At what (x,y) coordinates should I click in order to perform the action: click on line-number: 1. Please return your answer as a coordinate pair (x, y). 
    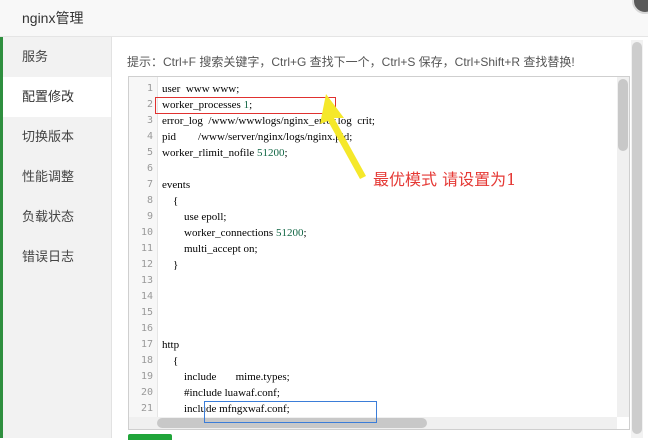
    Looking at the image, I should click on (149, 88).